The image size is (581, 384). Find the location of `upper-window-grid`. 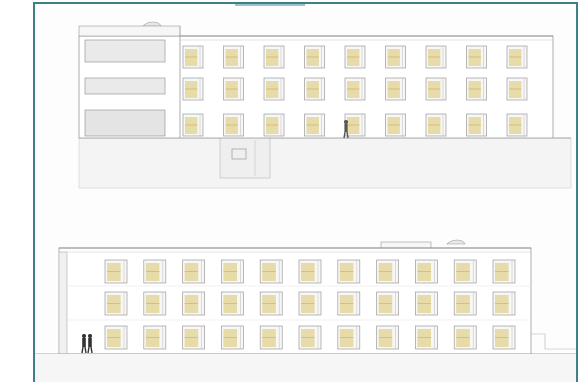

upper-window-grid is located at coordinates (355, 91).